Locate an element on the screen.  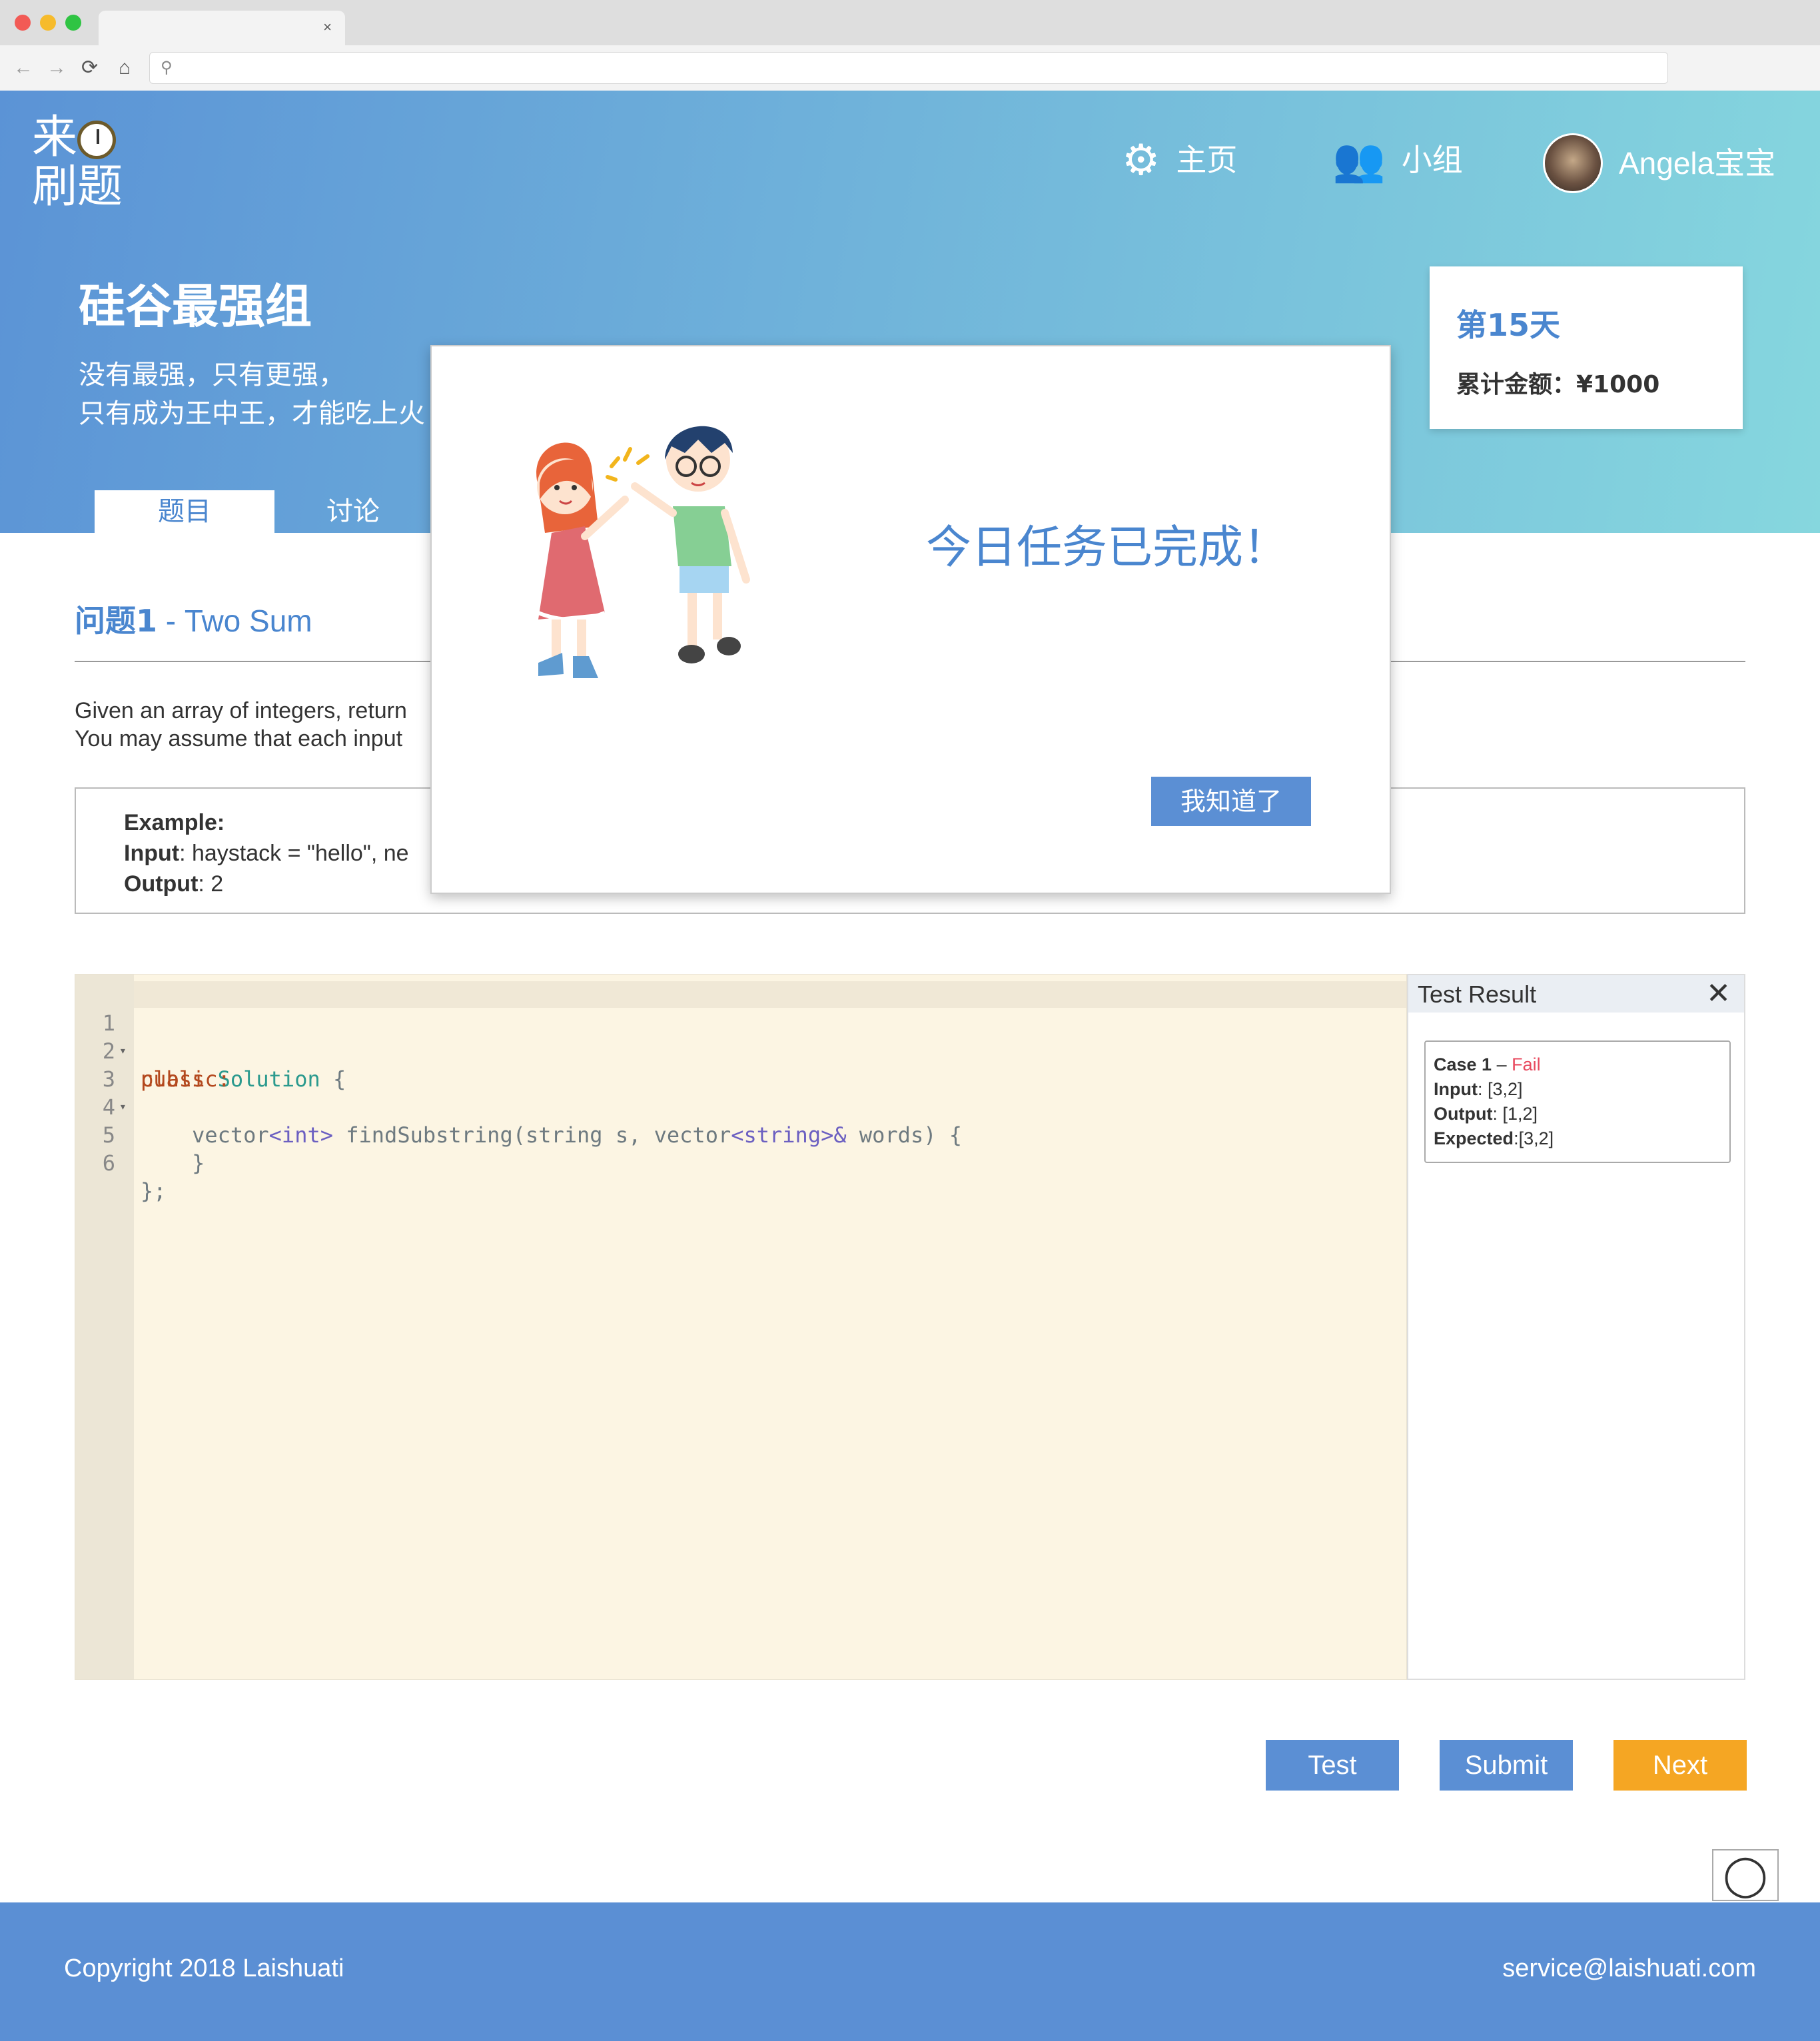
back-icon: ← is located at coordinates (23, 68).